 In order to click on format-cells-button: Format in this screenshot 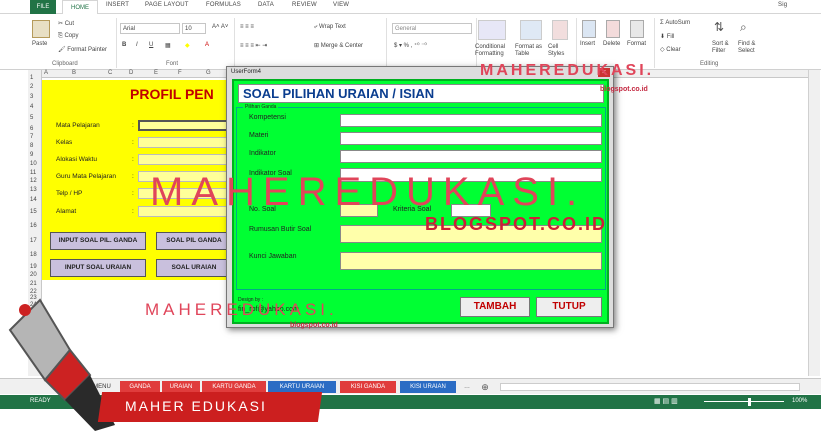, I will do `click(636, 44)`.